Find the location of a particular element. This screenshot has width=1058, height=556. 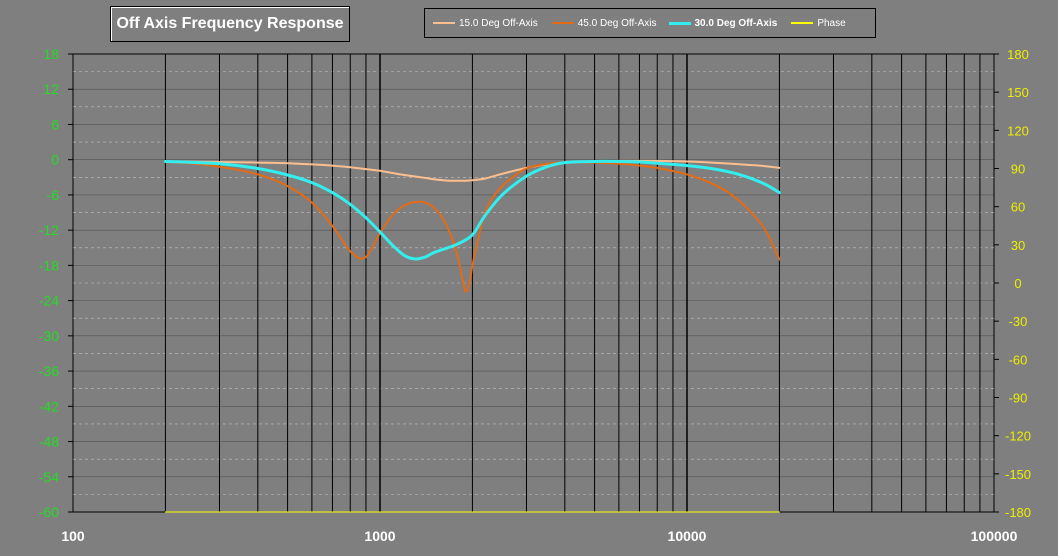

y2-tick-label: 120 is located at coordinates (1018, 130).